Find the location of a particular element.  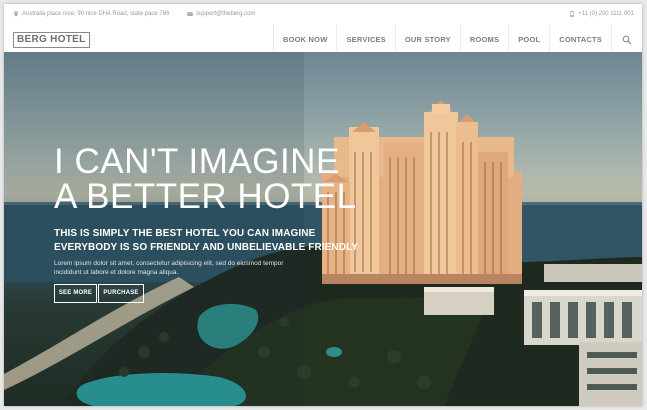

purchase-button: PURCHASE is located at coordinates (121, 293).